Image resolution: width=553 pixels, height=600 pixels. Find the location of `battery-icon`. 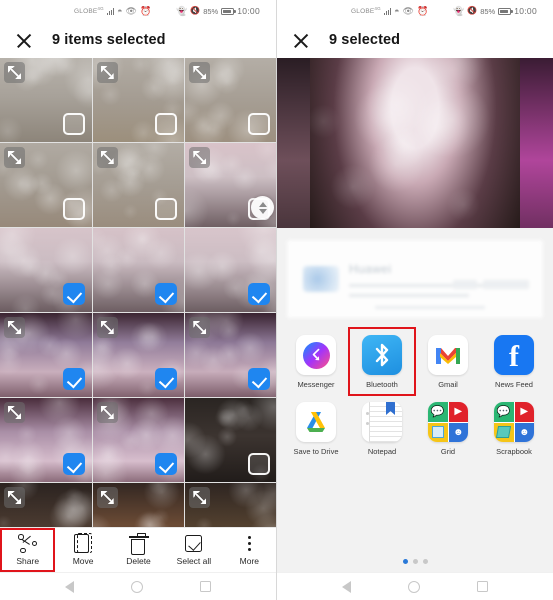

battery-icon is located at coordinates (228, 11).